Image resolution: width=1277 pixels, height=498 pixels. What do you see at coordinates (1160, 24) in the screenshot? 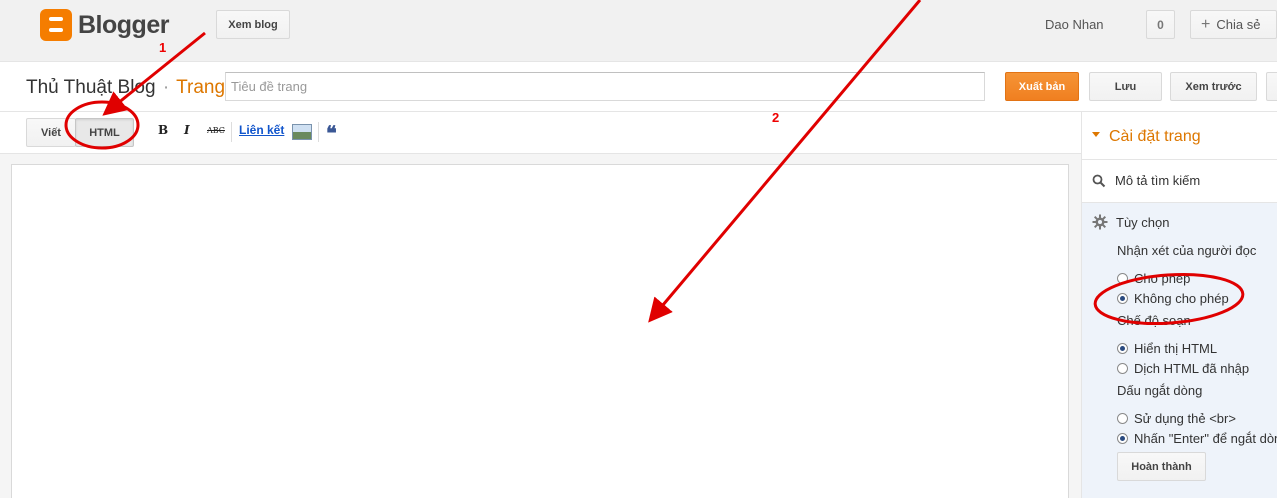
I see `share-count-badge: 0` at bounding box center [1160, 24].